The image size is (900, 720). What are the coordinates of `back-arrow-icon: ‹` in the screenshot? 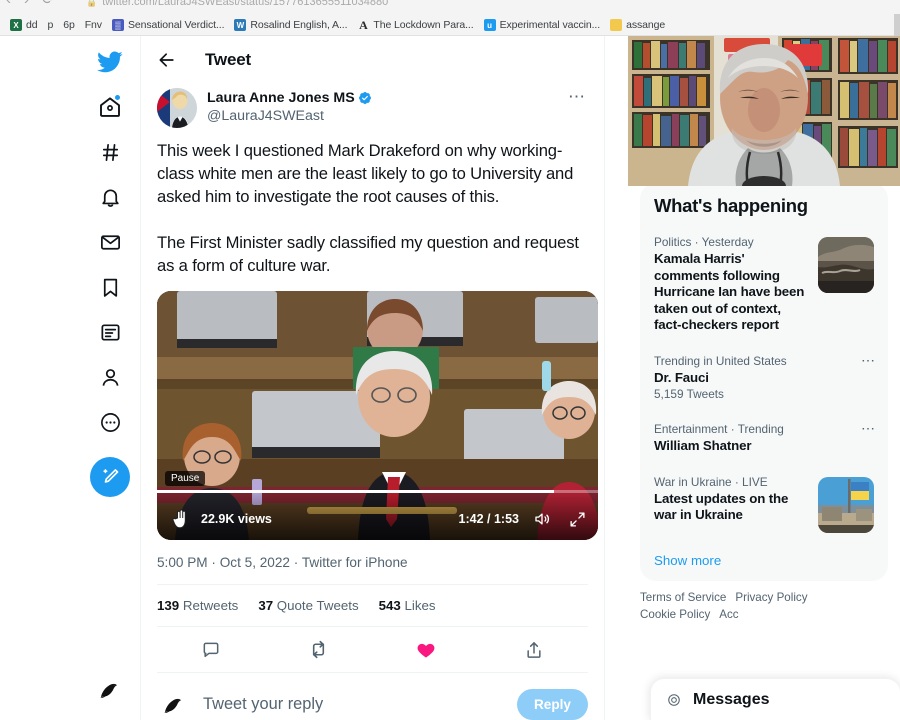 It's located at (8, 3).